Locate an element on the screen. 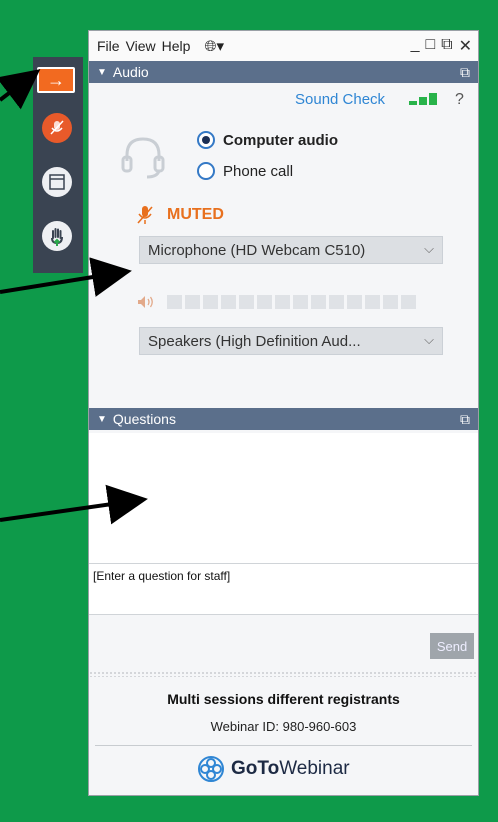  arrow-to-microphone is located at coordinates (66, 277).